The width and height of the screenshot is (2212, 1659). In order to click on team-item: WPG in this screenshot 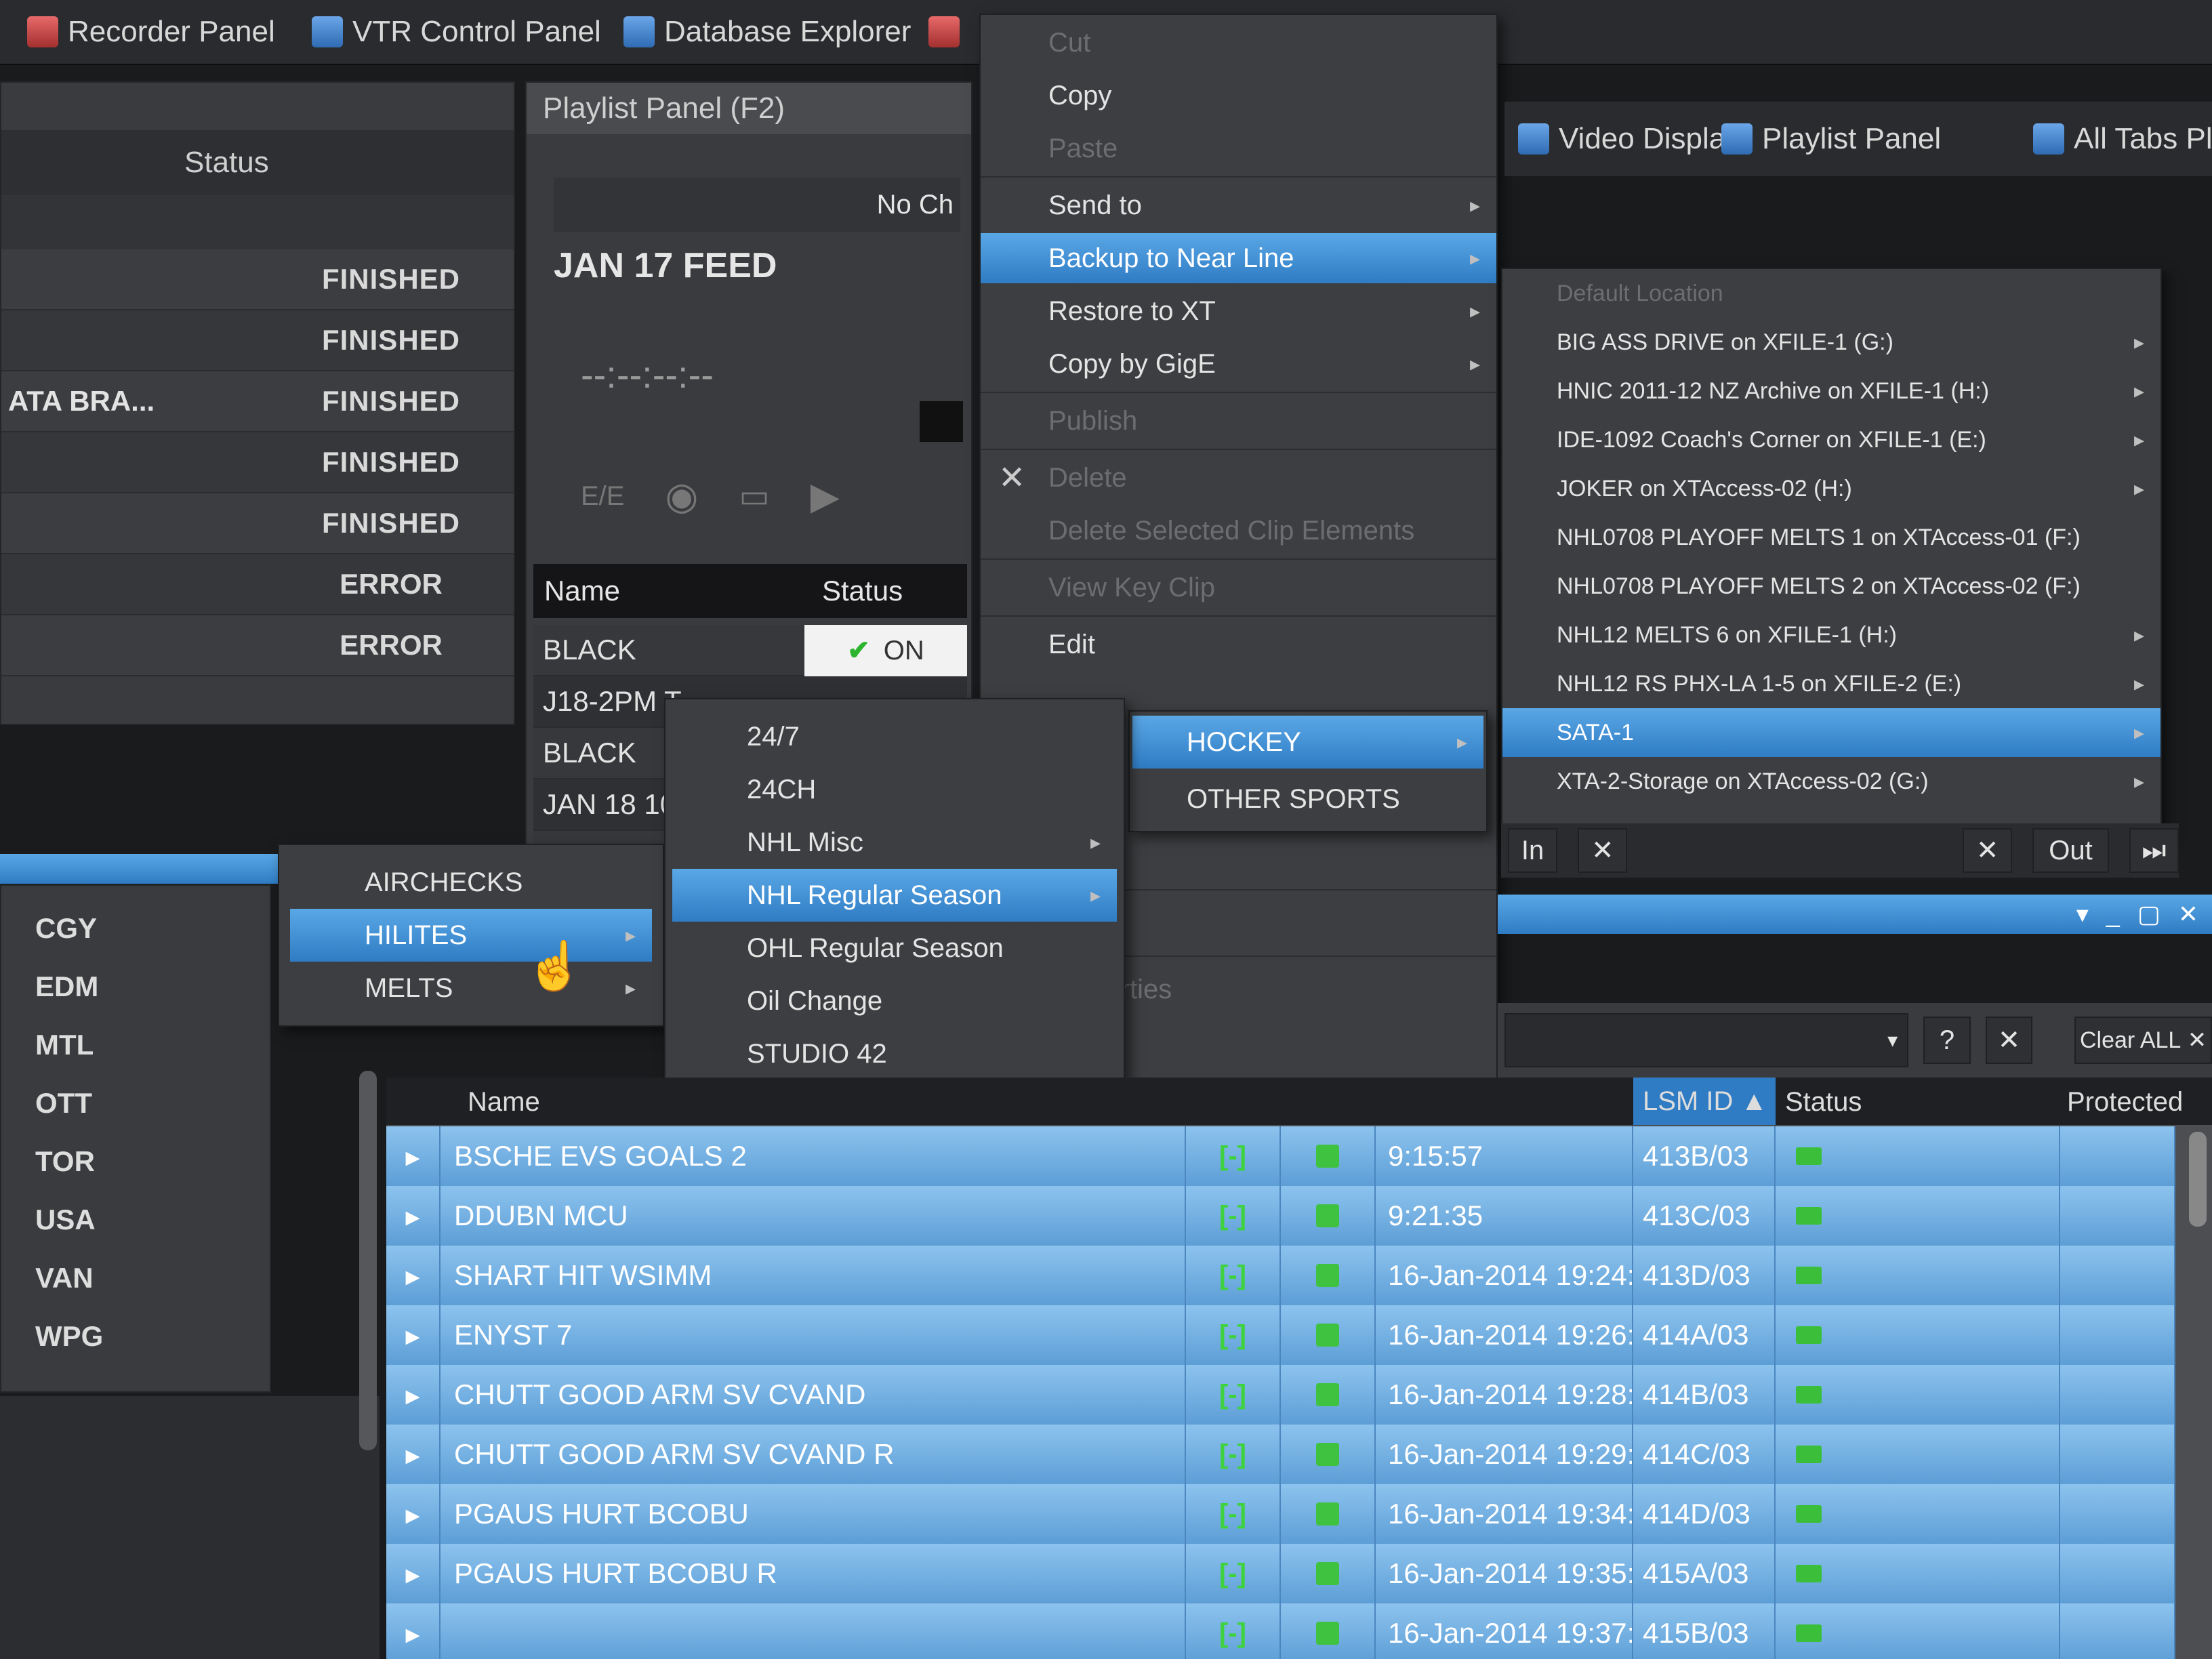, I will do `click(135, 1336)`.